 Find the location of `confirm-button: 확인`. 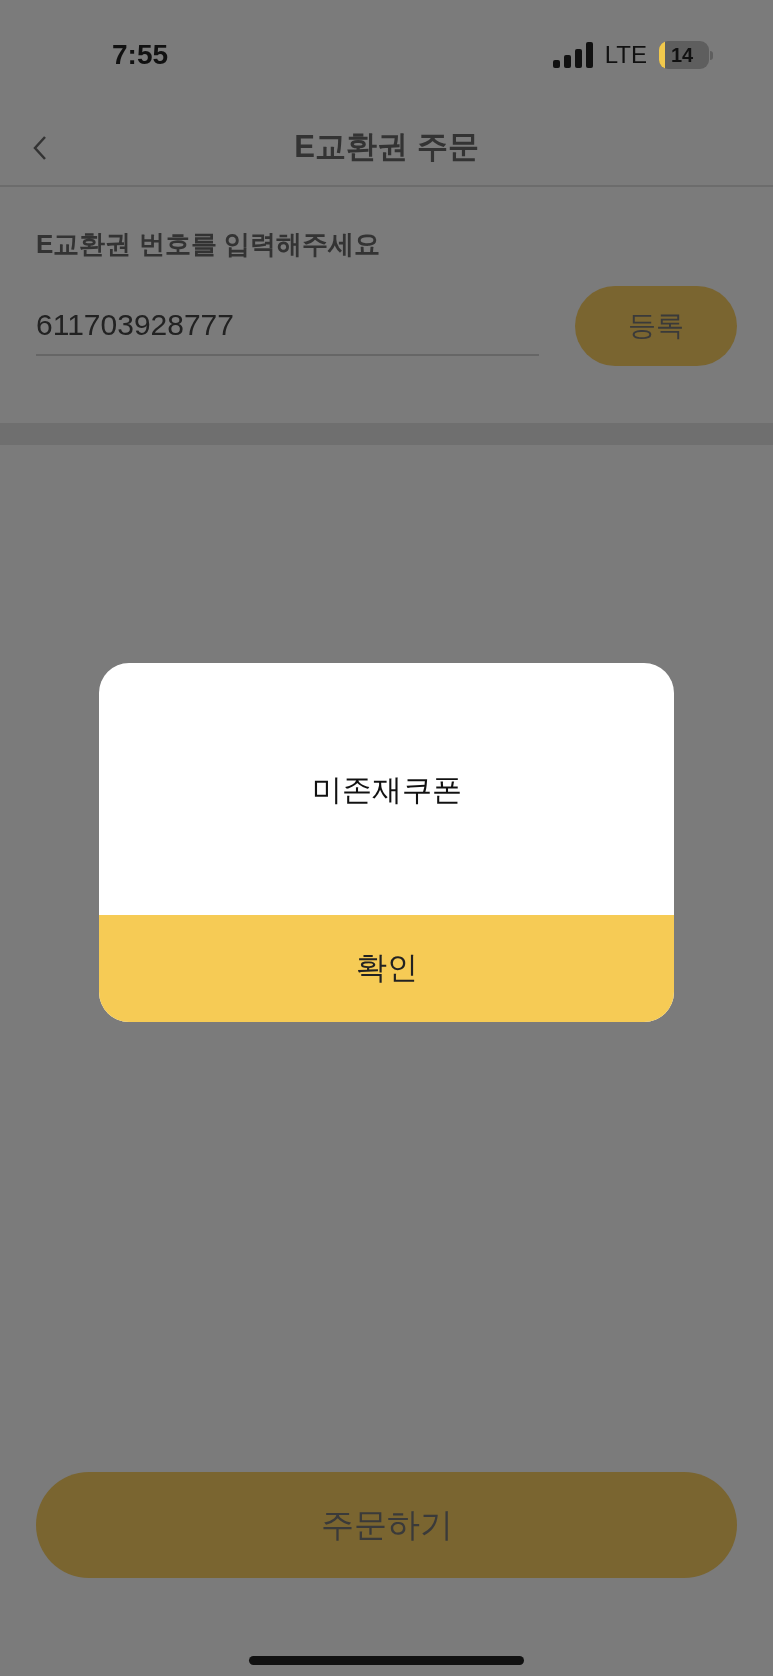

confirm-button: 확인 is located at coordinates (386, 968).